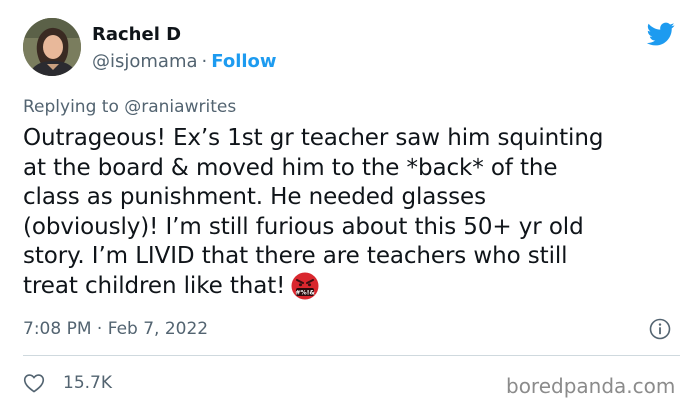 The image size is (700, 410). I want to click on tweet-text-line-last: treat children like that! #%!&, so click(353, 290).